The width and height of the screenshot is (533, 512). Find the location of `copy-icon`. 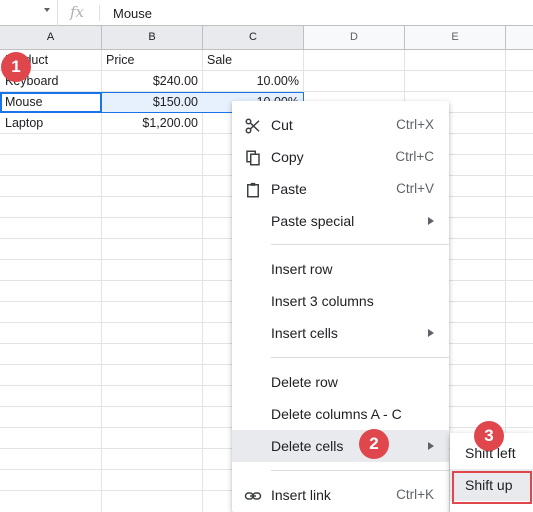

copy-icon is located at coordinates (253, 158).